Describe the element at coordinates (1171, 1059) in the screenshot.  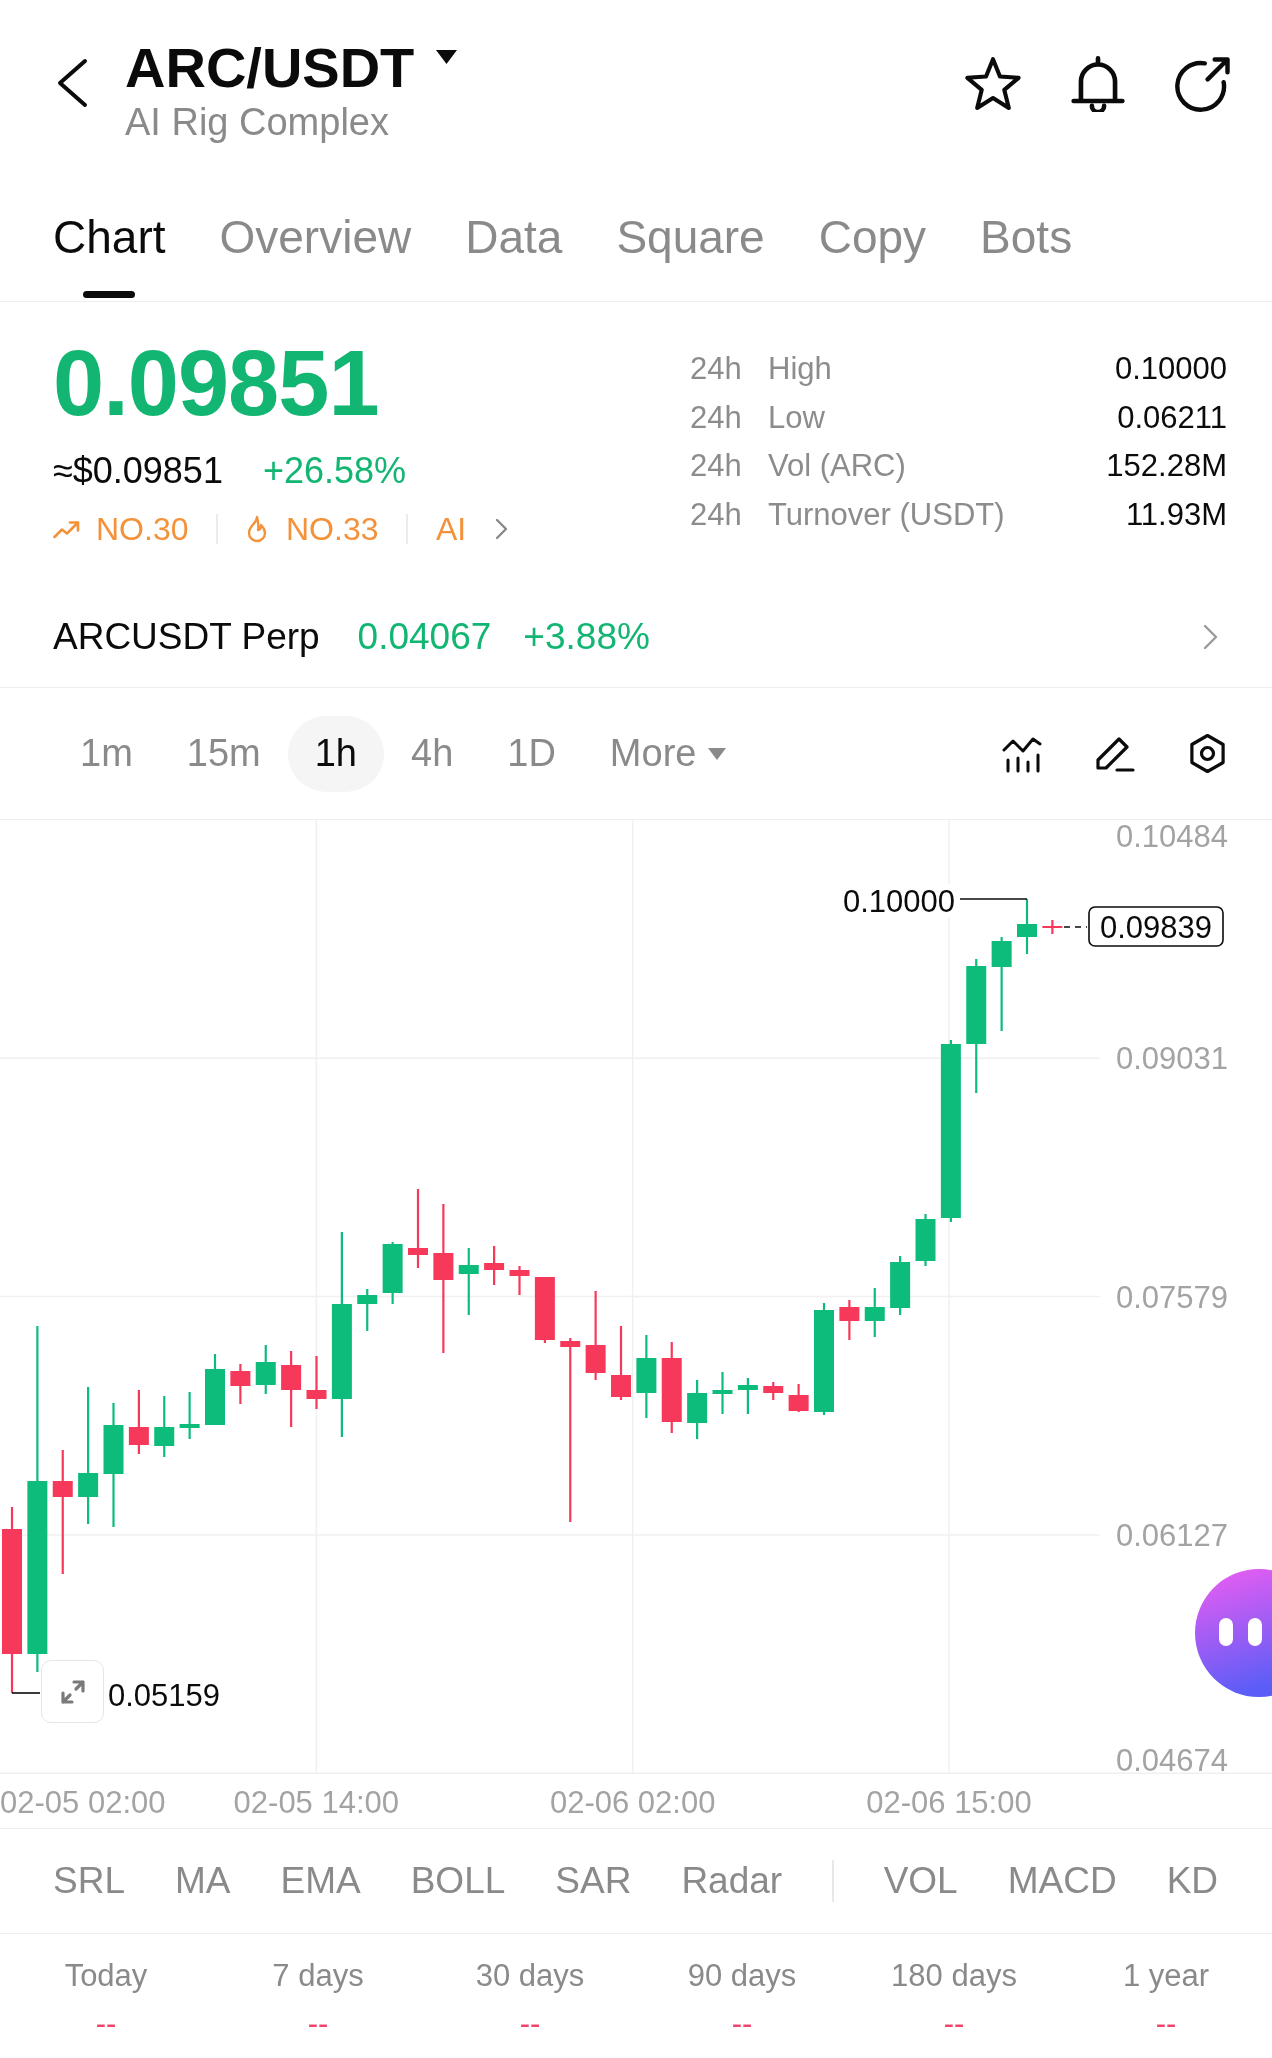
I see `price-axis-label: 0.09031` at that location.